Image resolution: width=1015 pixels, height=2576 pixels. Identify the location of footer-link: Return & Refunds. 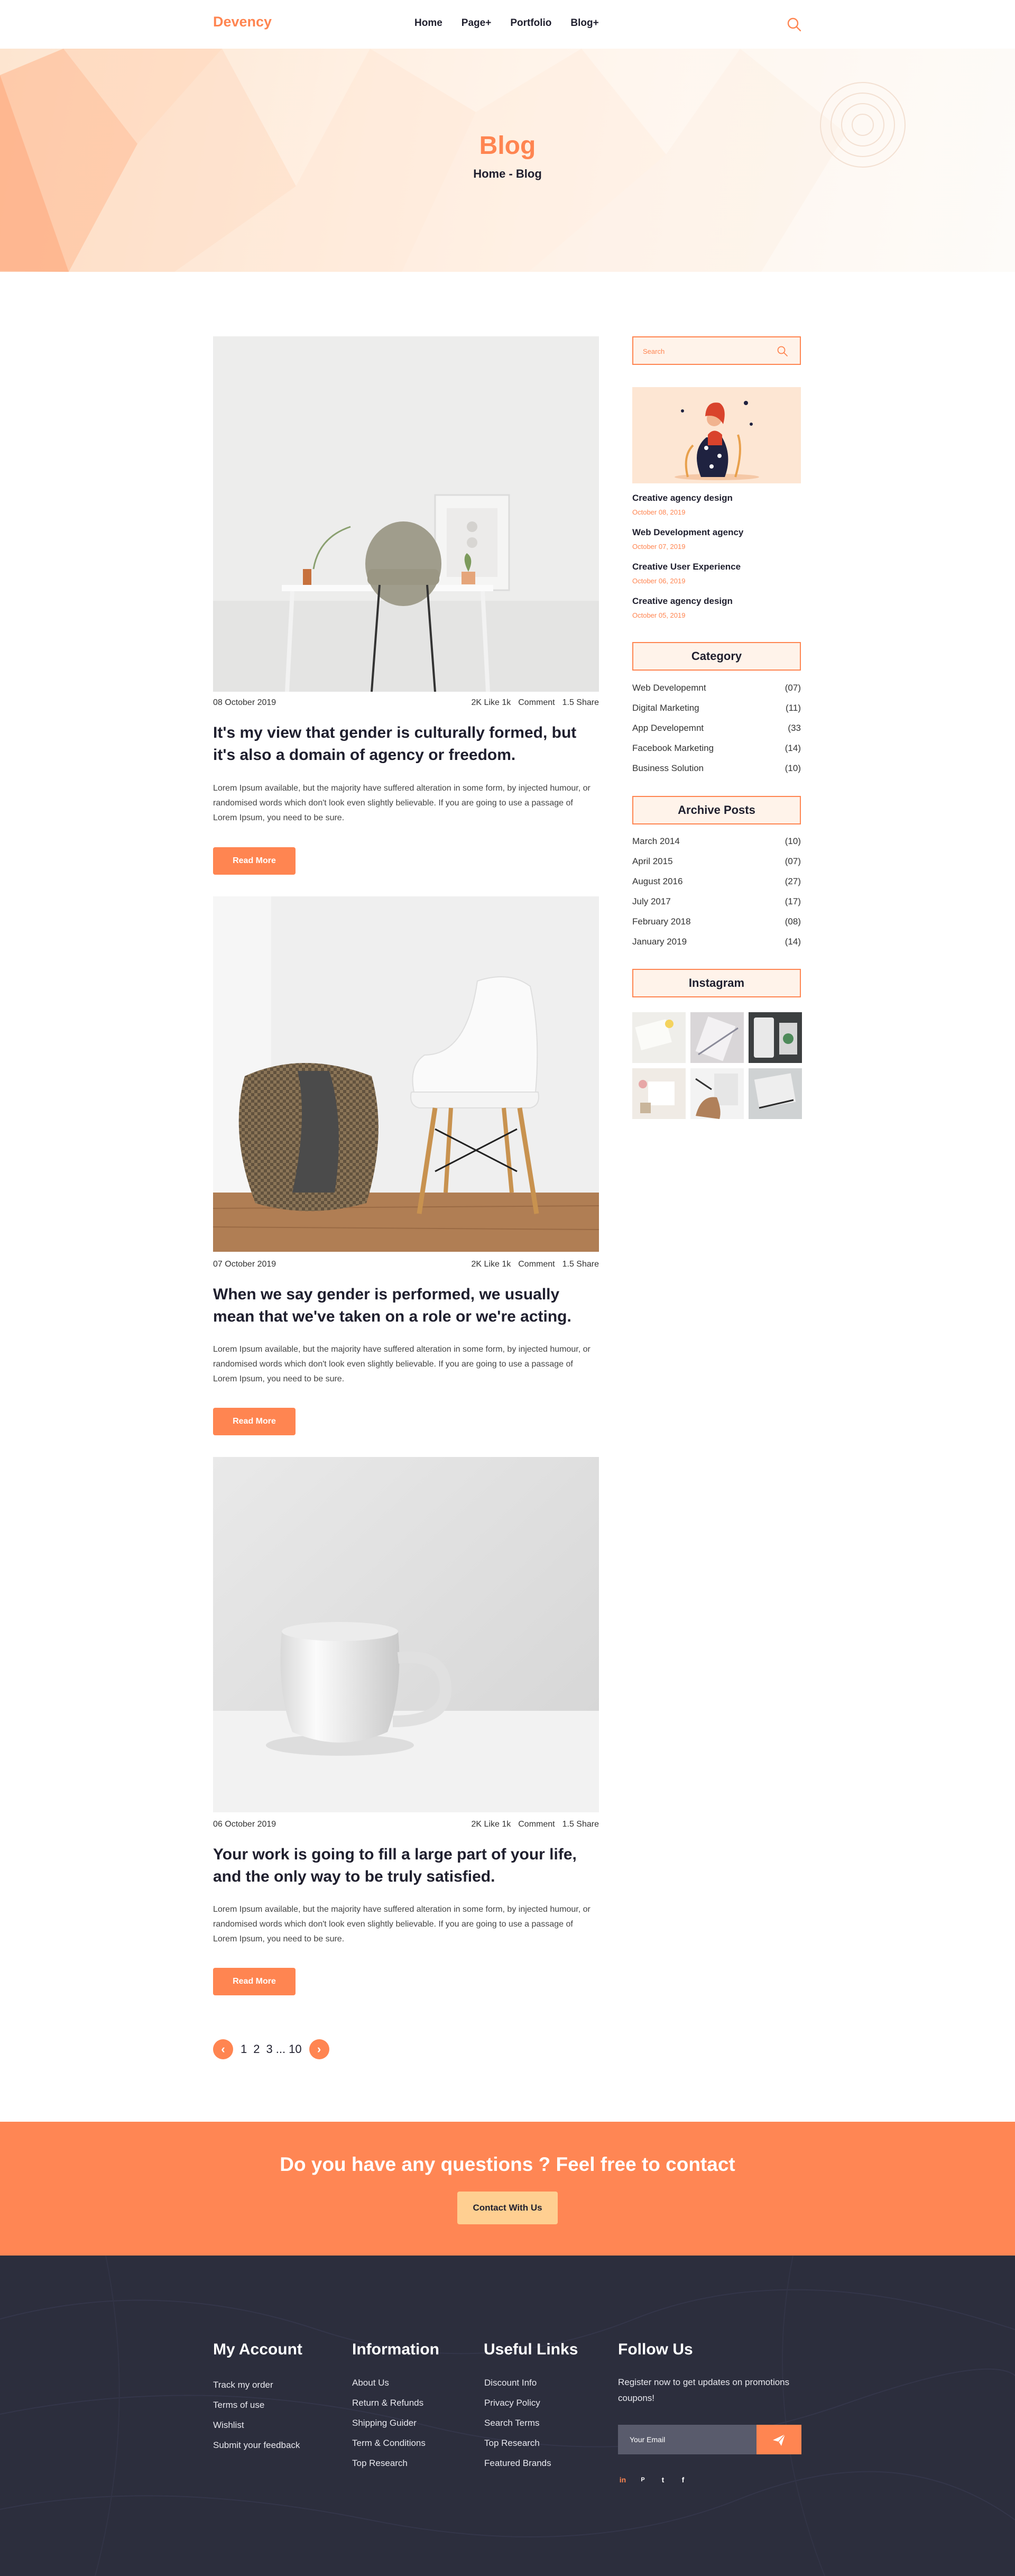
(387, 2403).